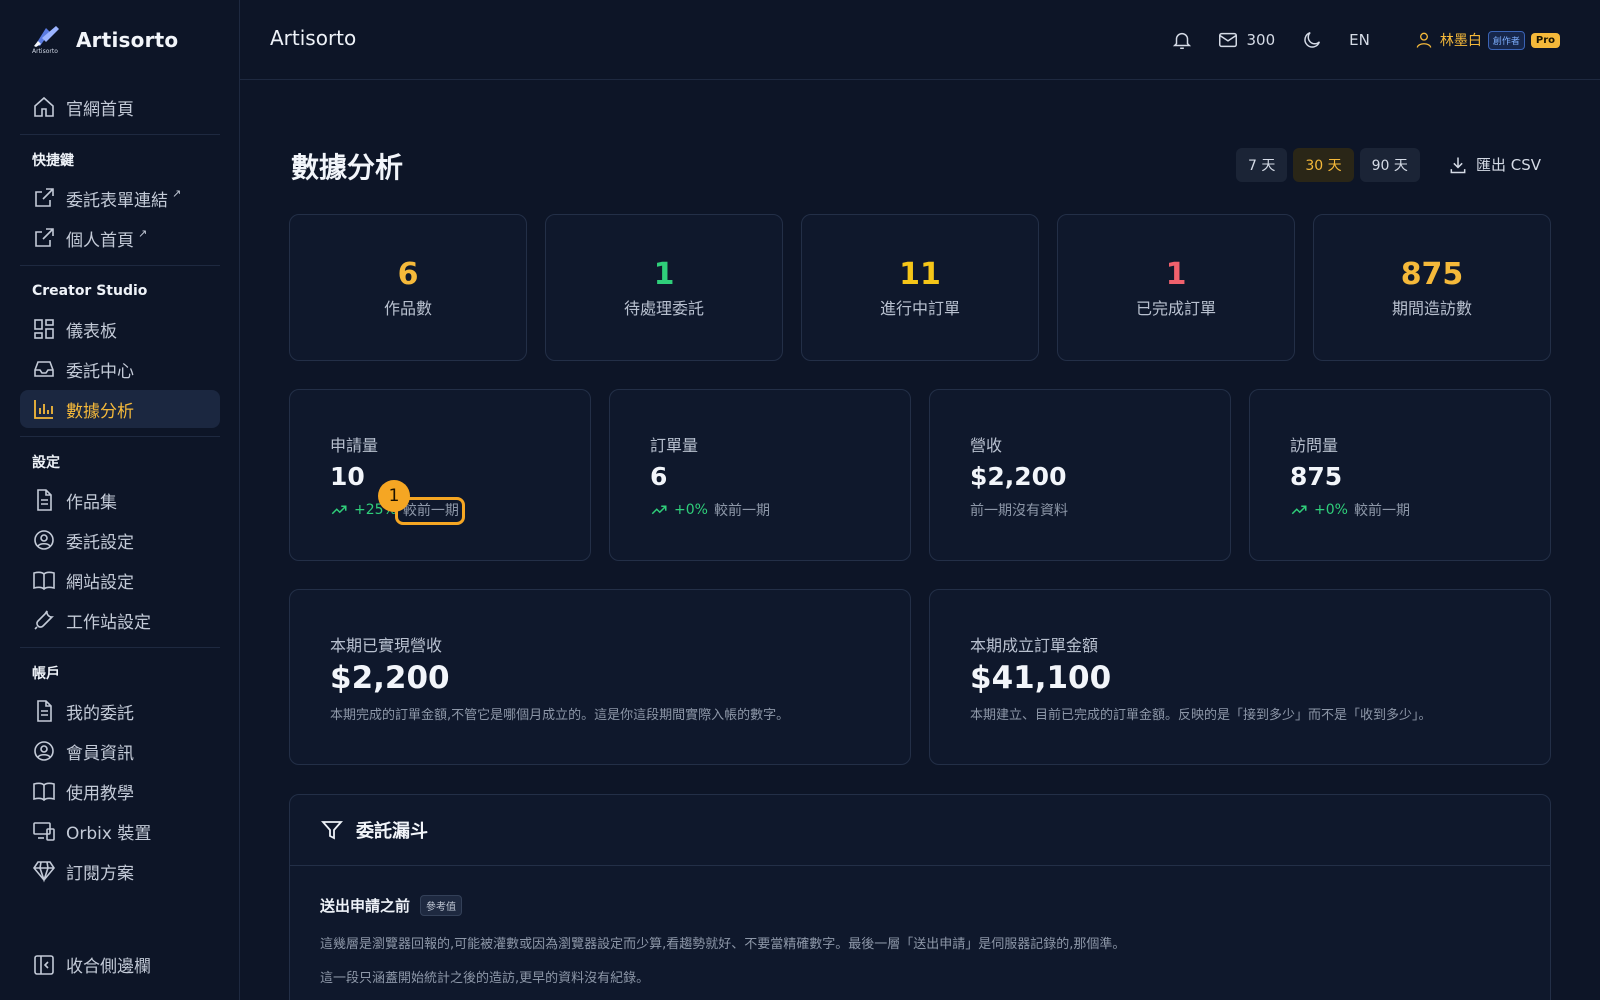 The width and height of the screenshot is (1600, 1000). I want to click on sidebar-item-commission-form-link: 委託表單連結 ↗, so click(120, 198).